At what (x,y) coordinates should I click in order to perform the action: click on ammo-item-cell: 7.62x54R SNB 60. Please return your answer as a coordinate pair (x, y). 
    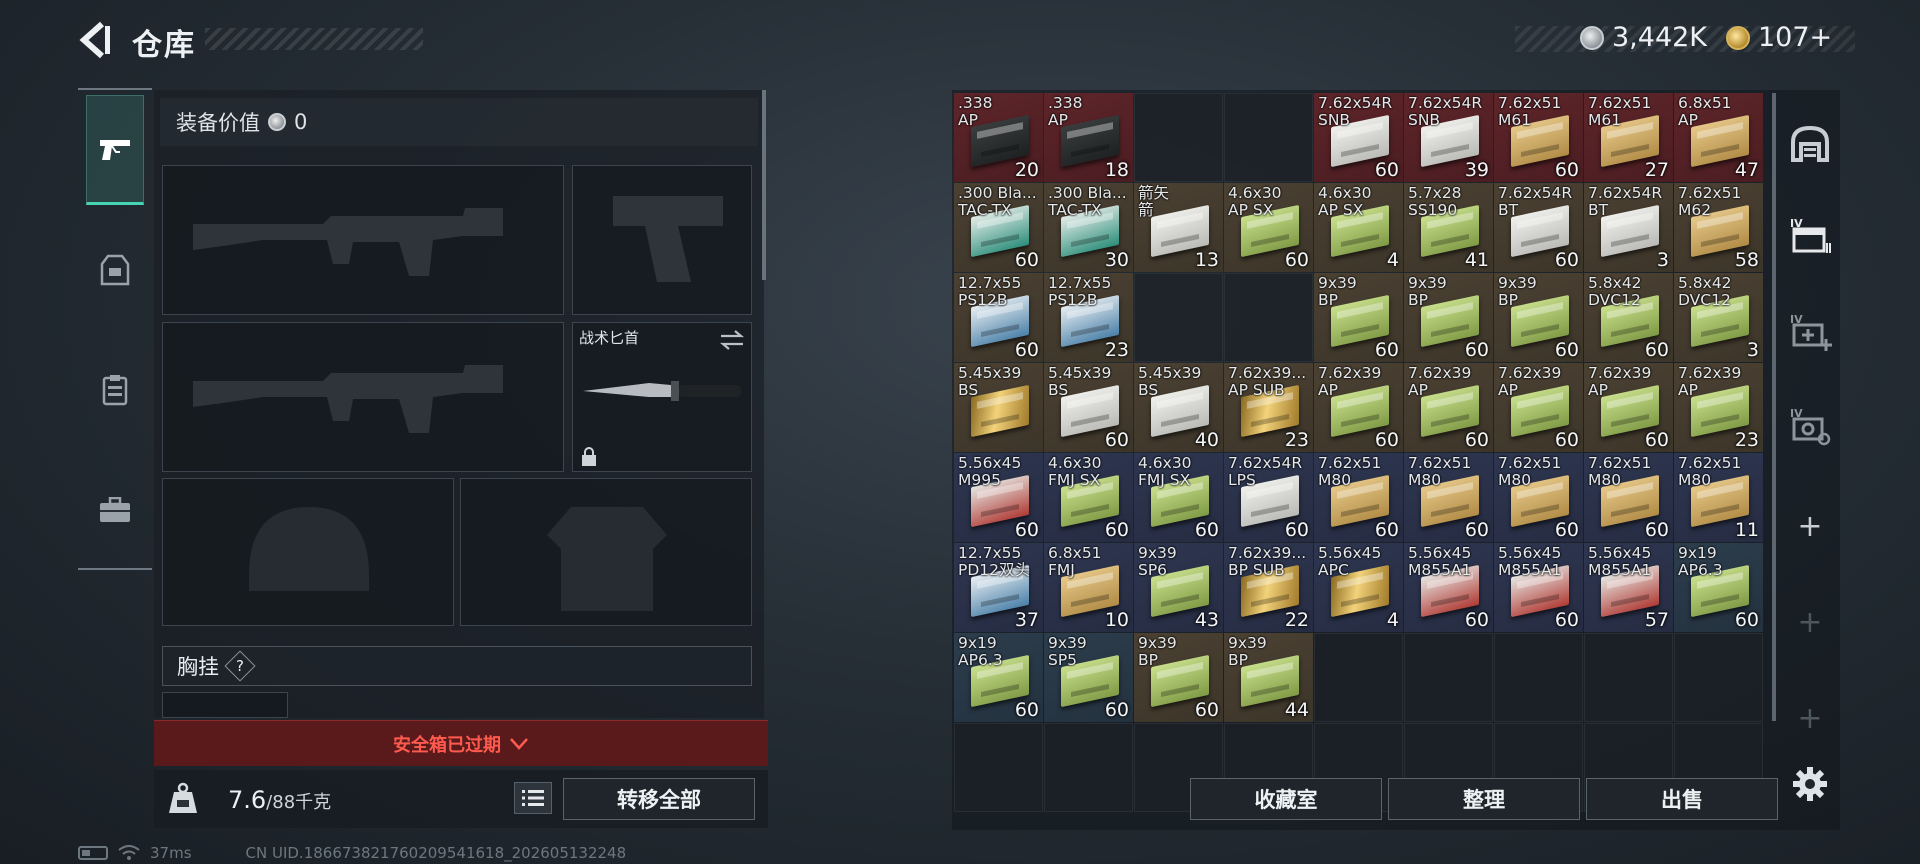
    Looking at the image, I should click on (1358, 137).